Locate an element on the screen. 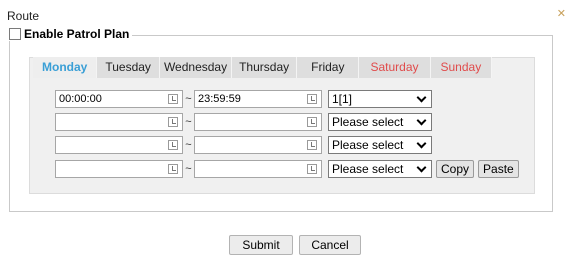 The height and width of the screenshot is (259, 566). tab-thursday: Thursday is located at coordinates (265, 67).